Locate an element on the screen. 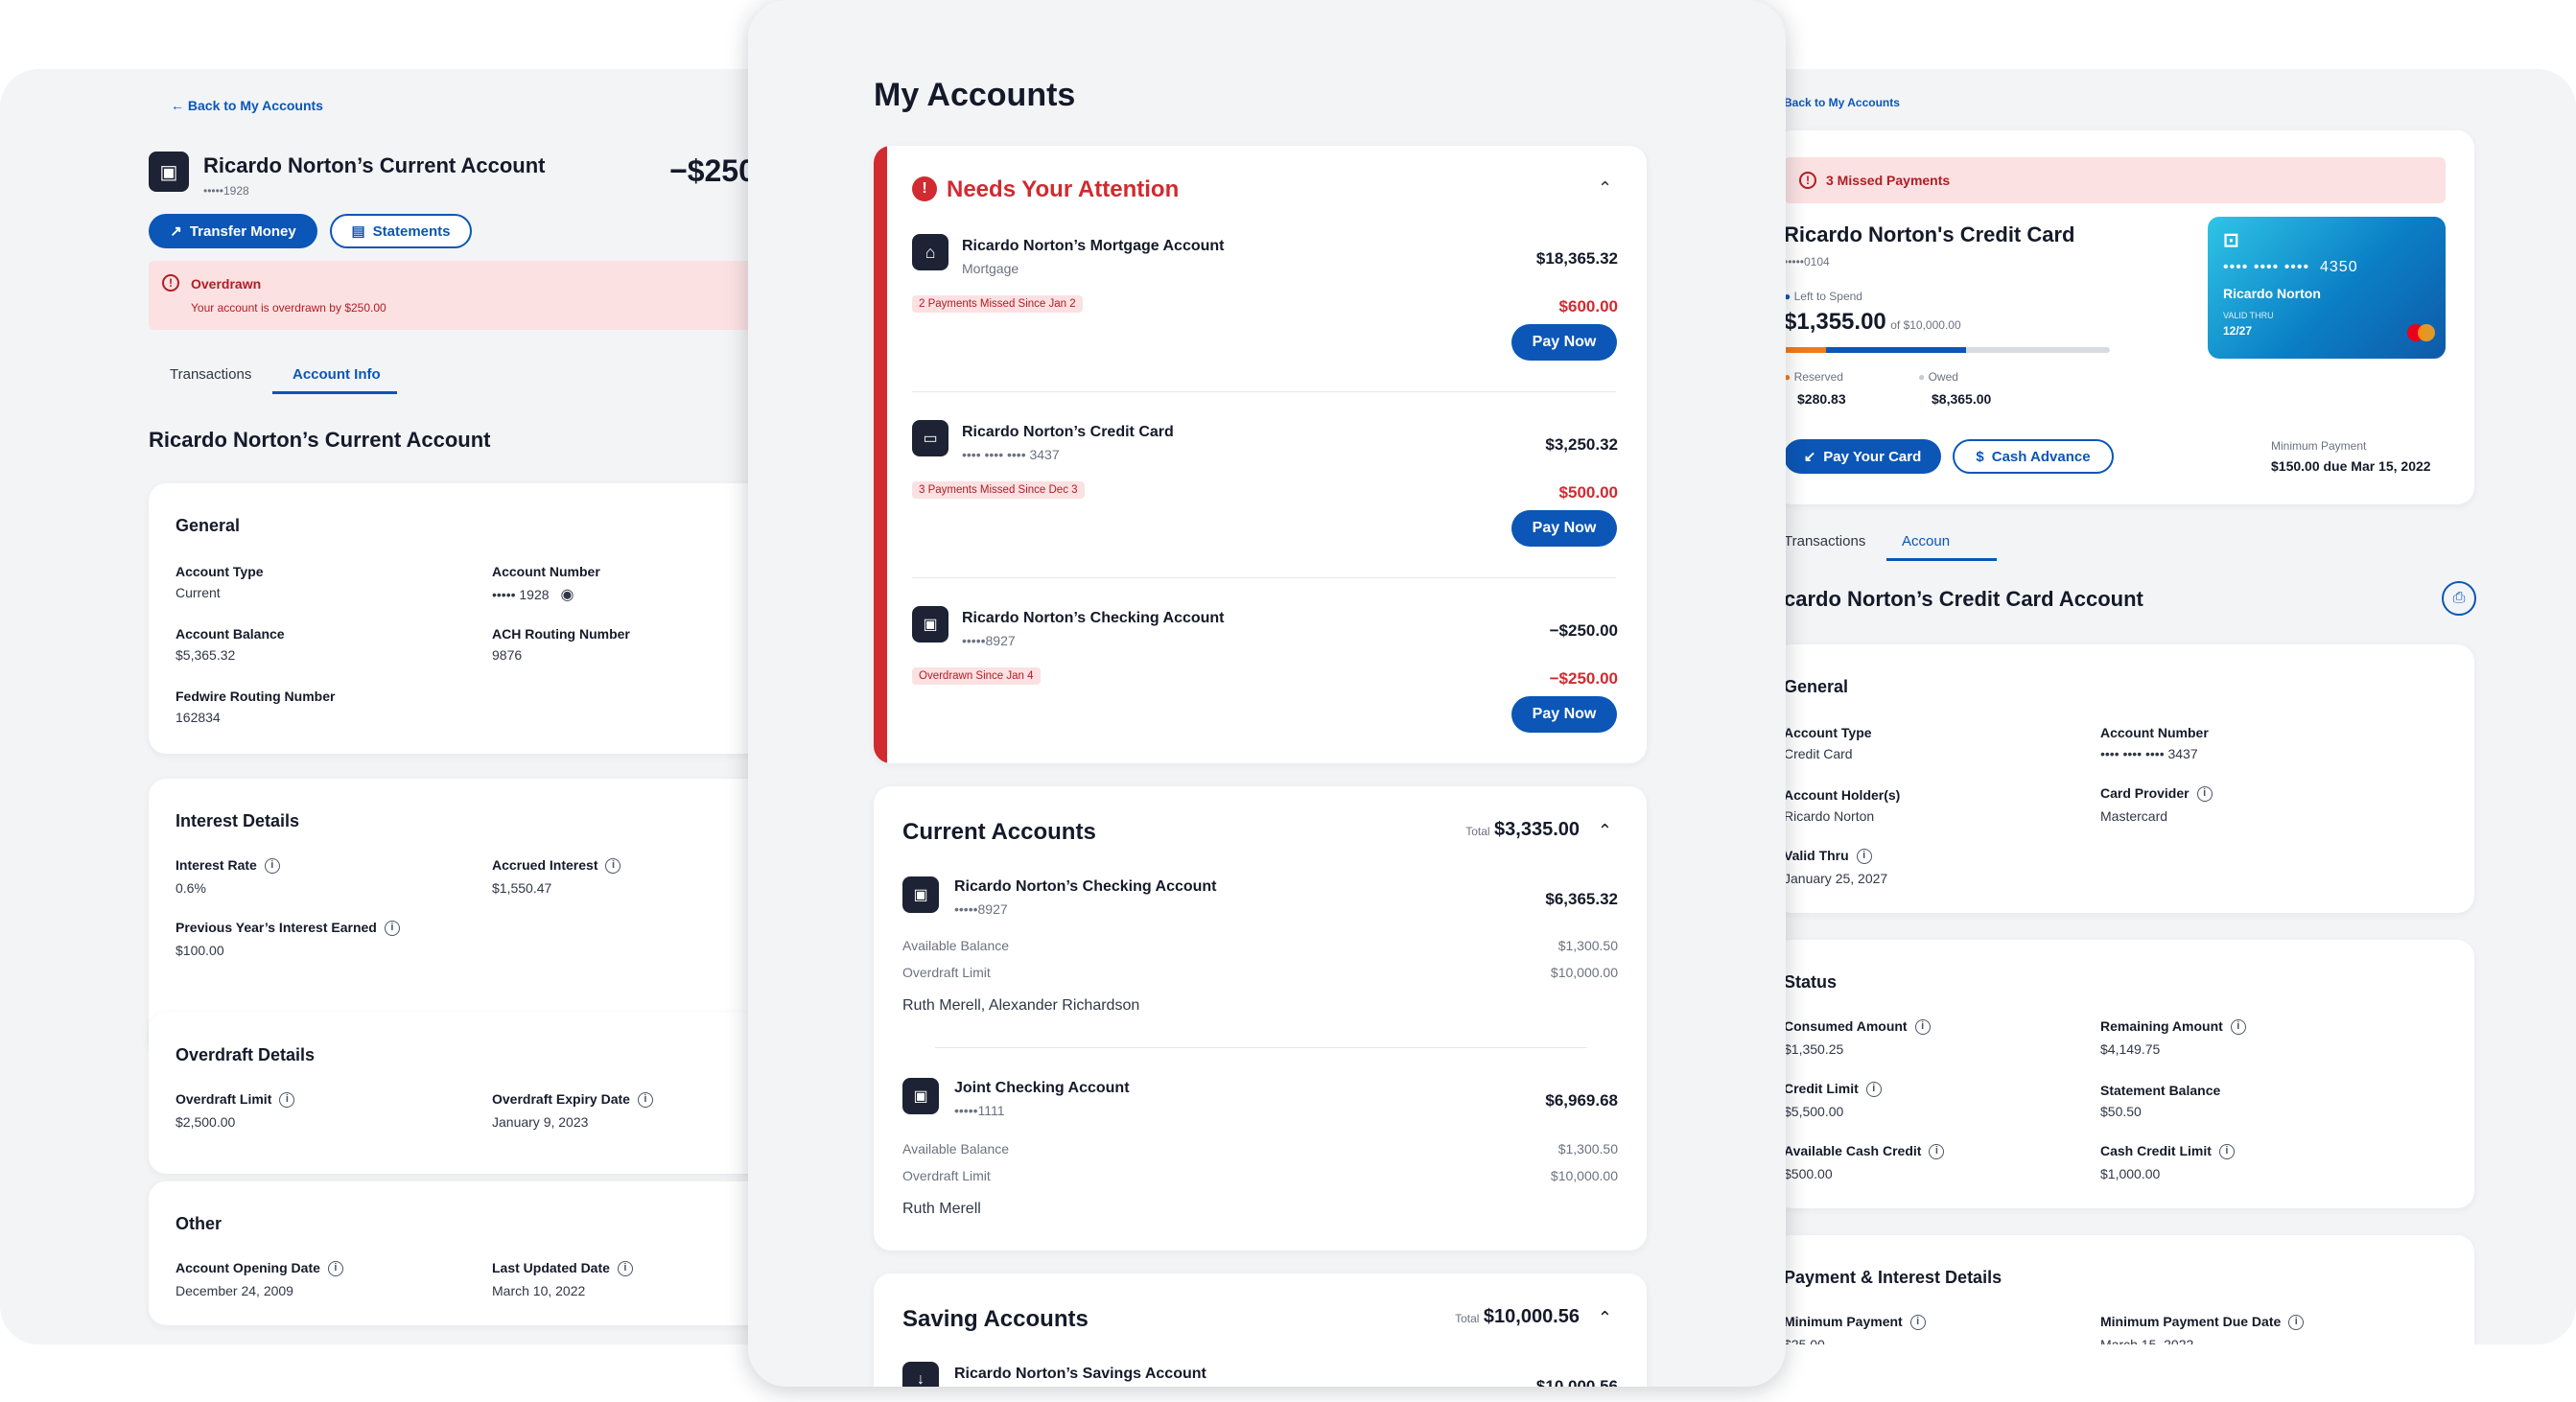 The height and width of the screenshot is (1402, 2576). field-value: $1,350.25 is located at coordinates (1814, 1049).